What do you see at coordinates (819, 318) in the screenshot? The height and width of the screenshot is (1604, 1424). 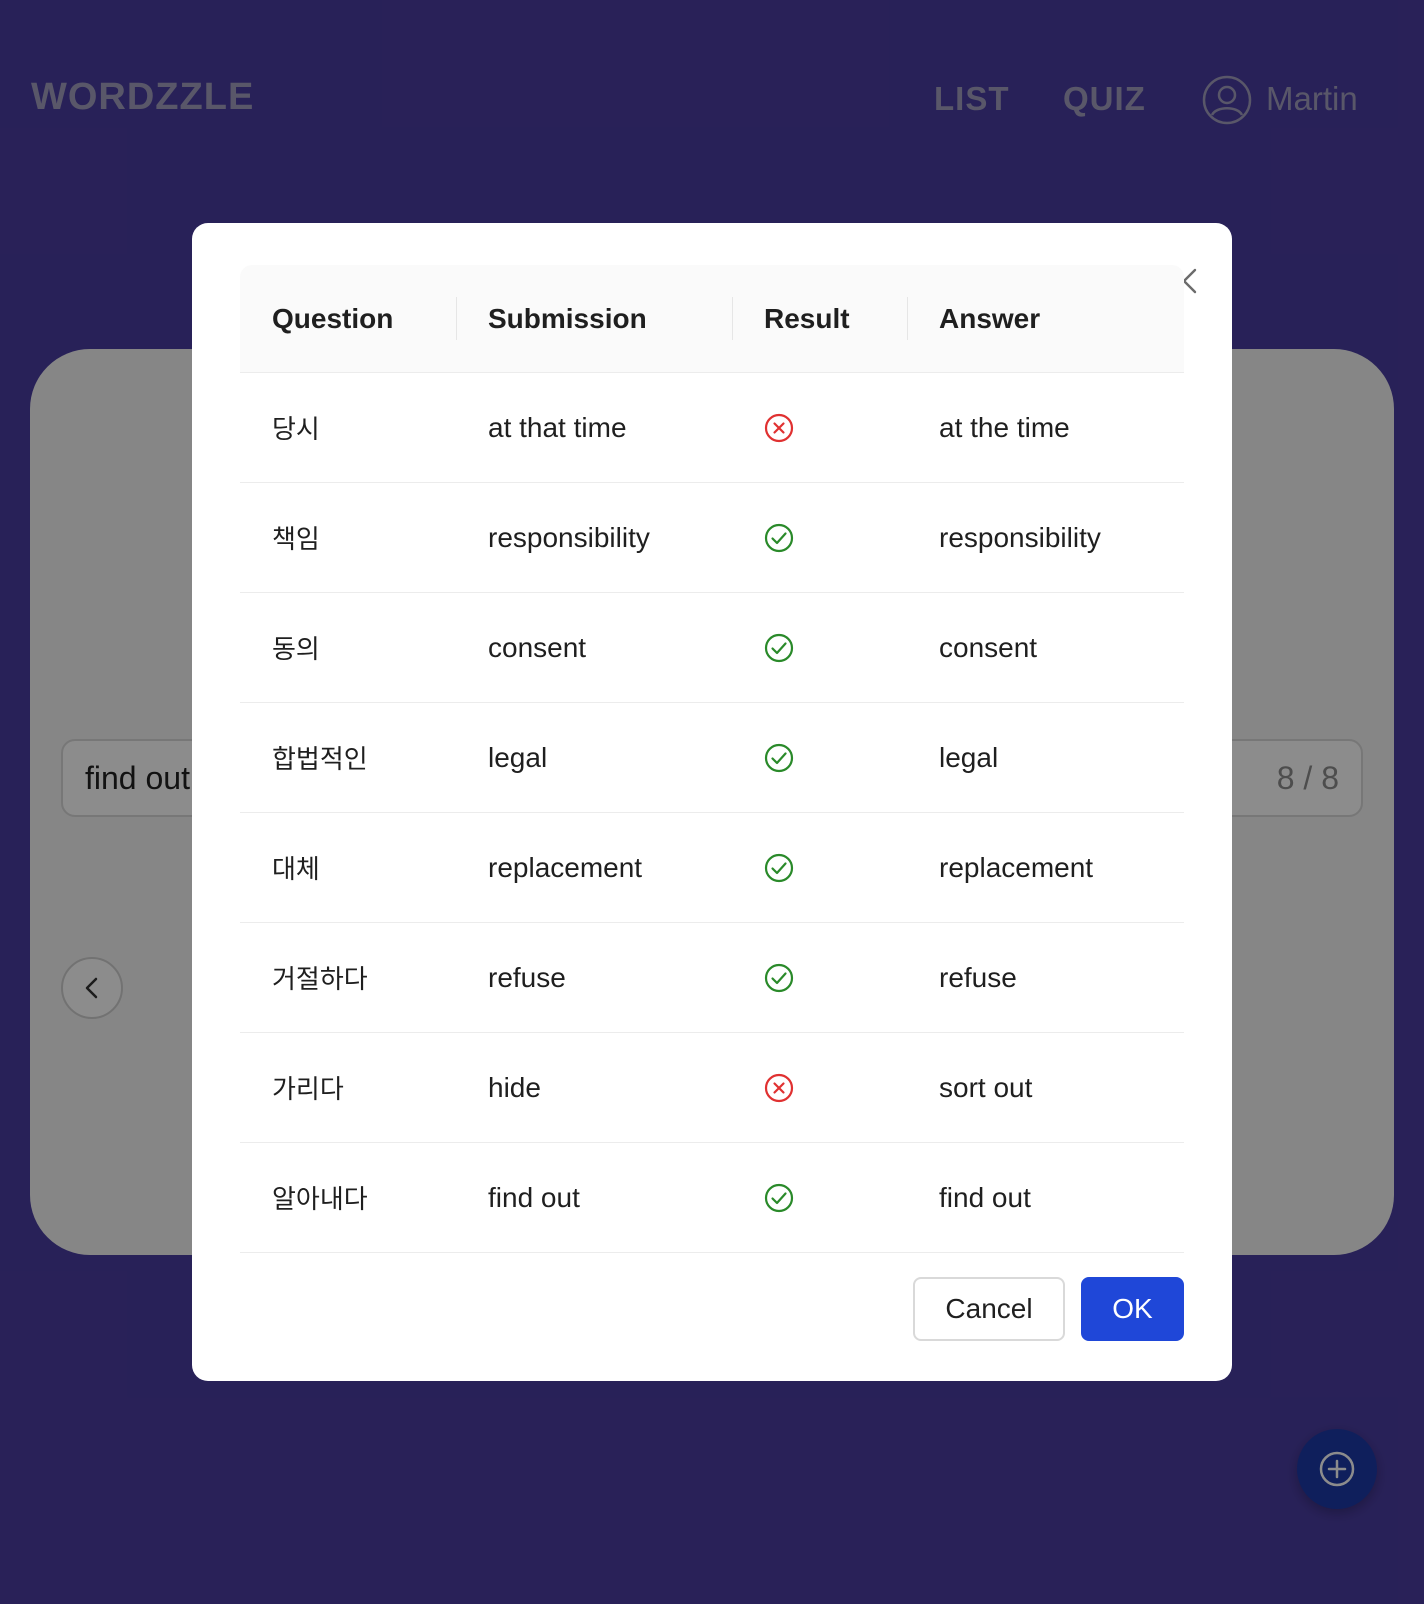 I see `column-header-result: Result` at bounding box center [819, 318].